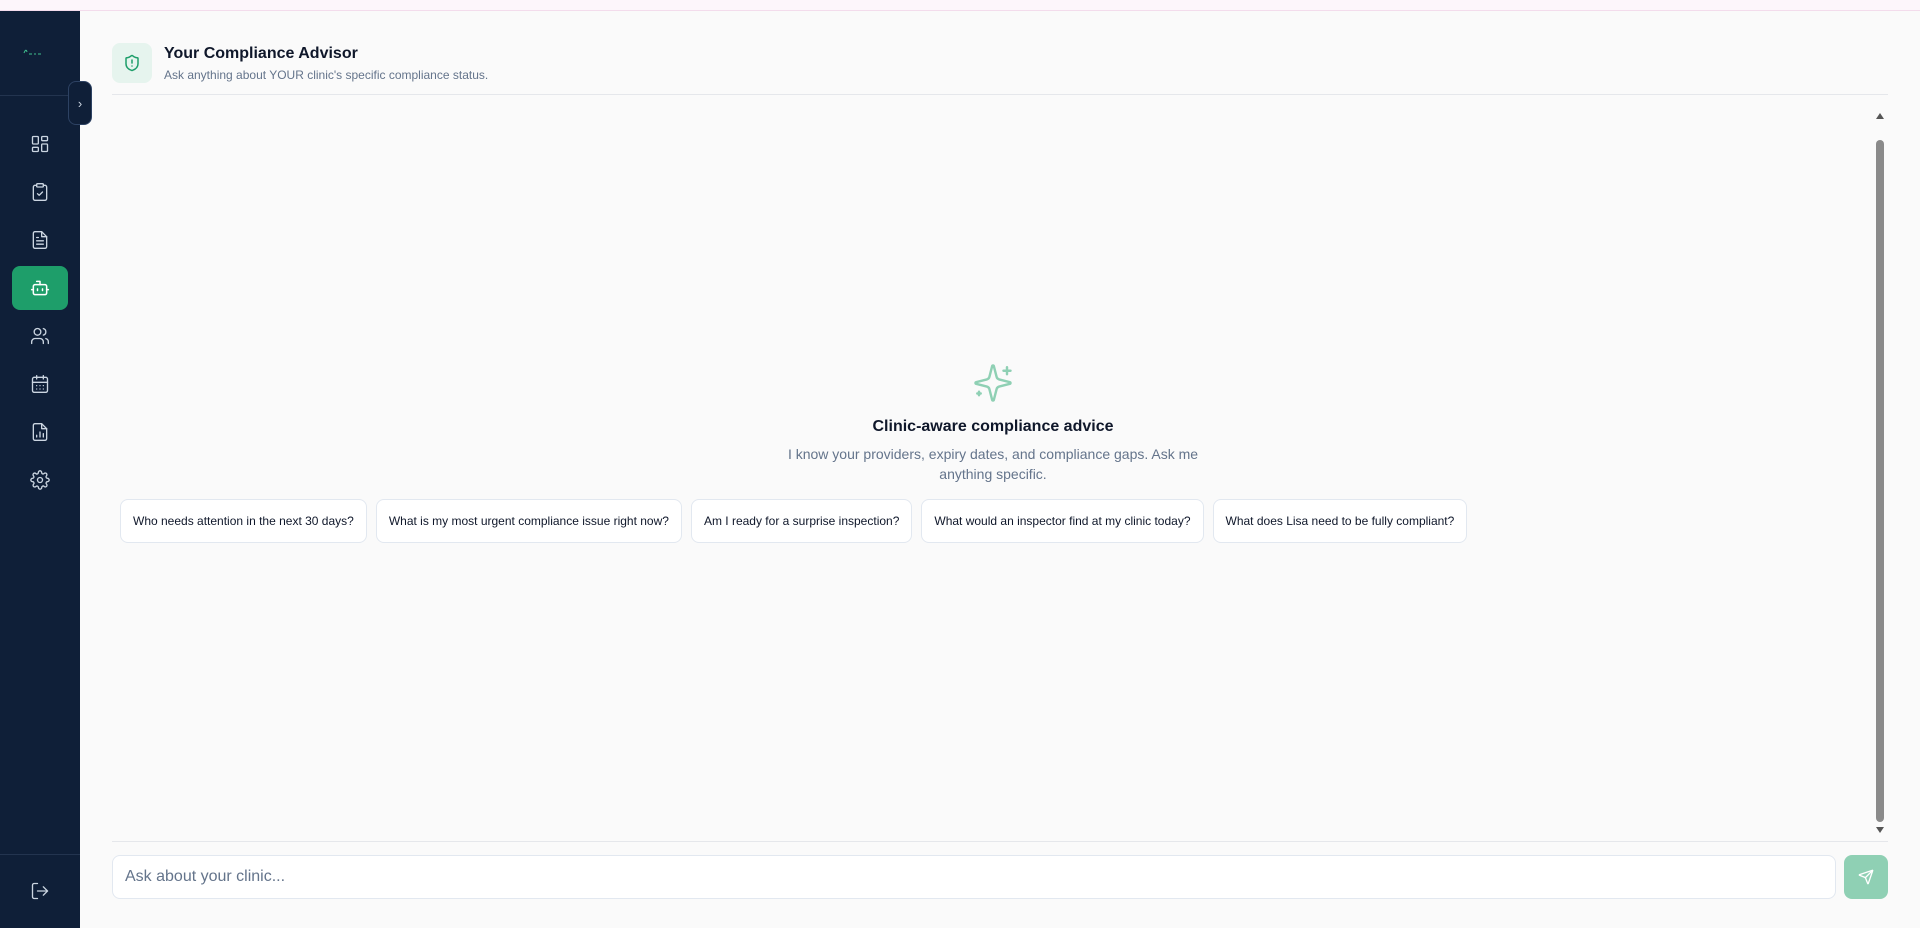 The height and width of the screenshot is (928, 1920). Describe the element at coordinates (993, 383) in the screenshot. I see `sparkles-icon` at that location.